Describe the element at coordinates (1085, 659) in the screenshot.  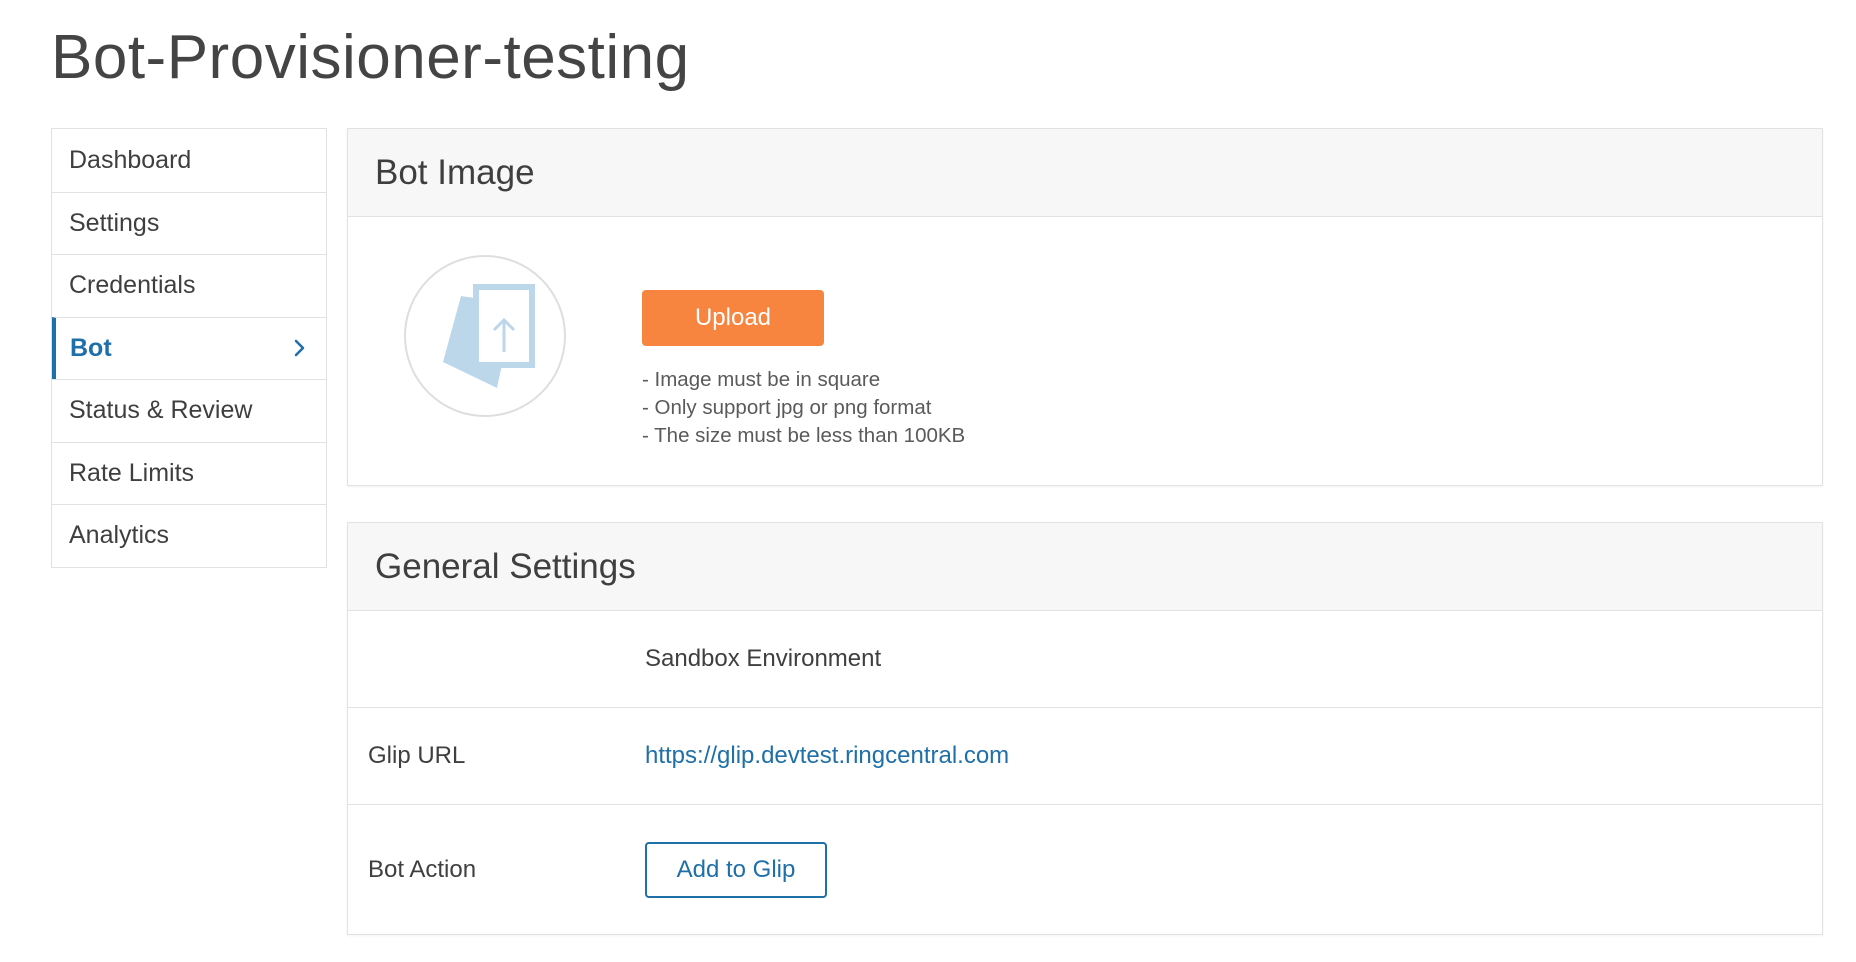
I see `environment-row: Sandbox Environment` at that location.